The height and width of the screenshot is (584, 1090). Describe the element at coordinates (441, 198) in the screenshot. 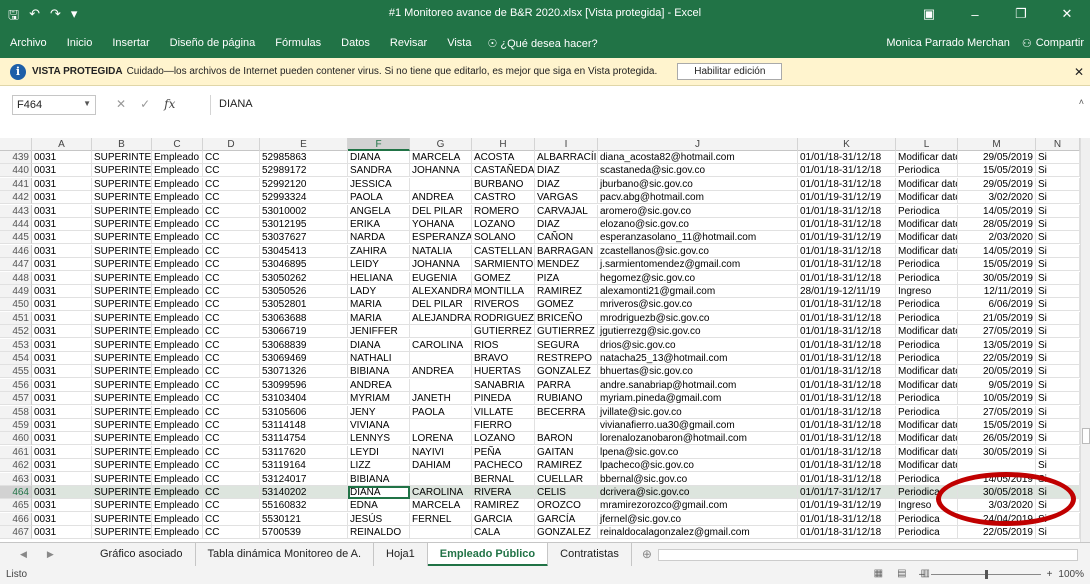

I see `grid-cell: ANDREA` at that location.